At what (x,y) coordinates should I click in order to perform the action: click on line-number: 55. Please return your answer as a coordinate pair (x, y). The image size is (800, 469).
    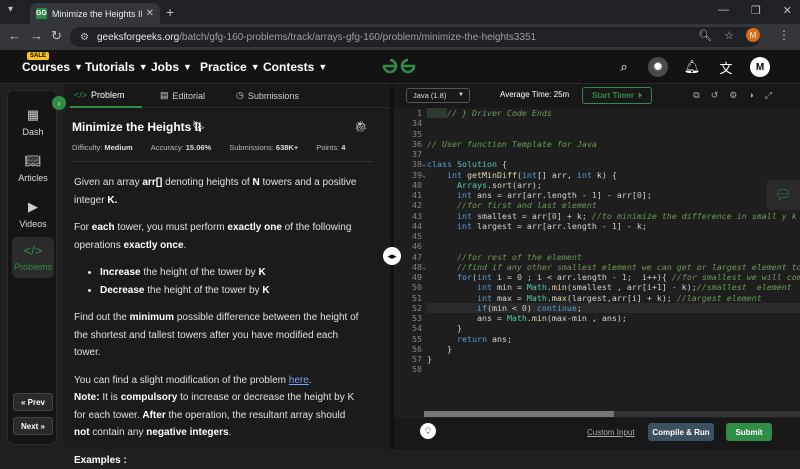
    Looking at the image, I should click on (408, 339).